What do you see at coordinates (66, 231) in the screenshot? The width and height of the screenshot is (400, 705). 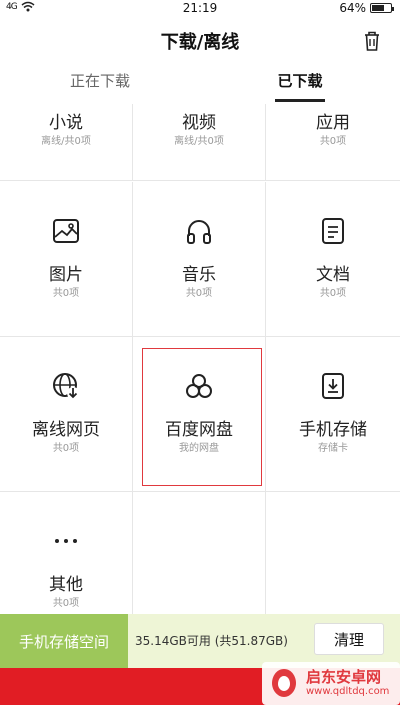 I see `image-icon` at bounding box center [66, 231].